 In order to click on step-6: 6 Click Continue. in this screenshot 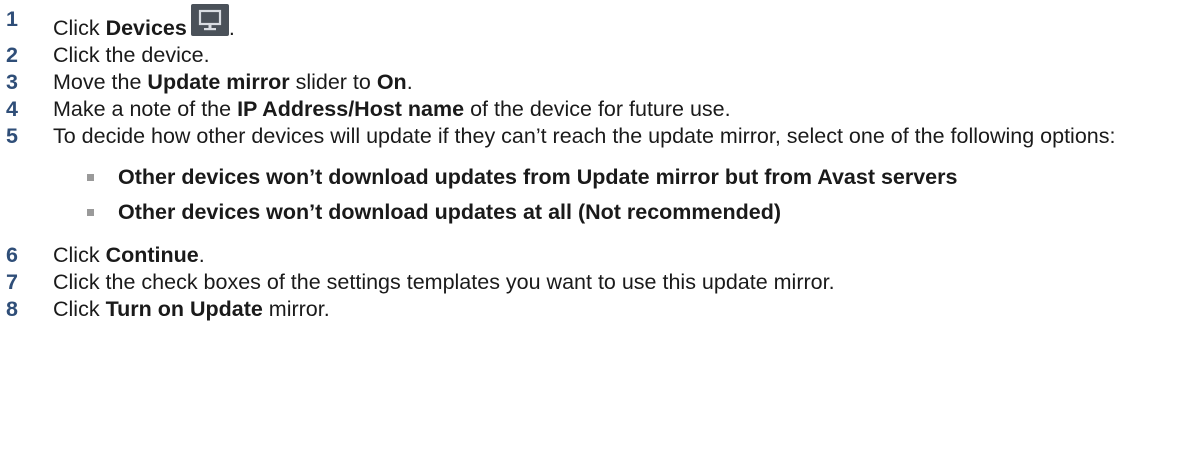, I will do `click(599, 255)`.